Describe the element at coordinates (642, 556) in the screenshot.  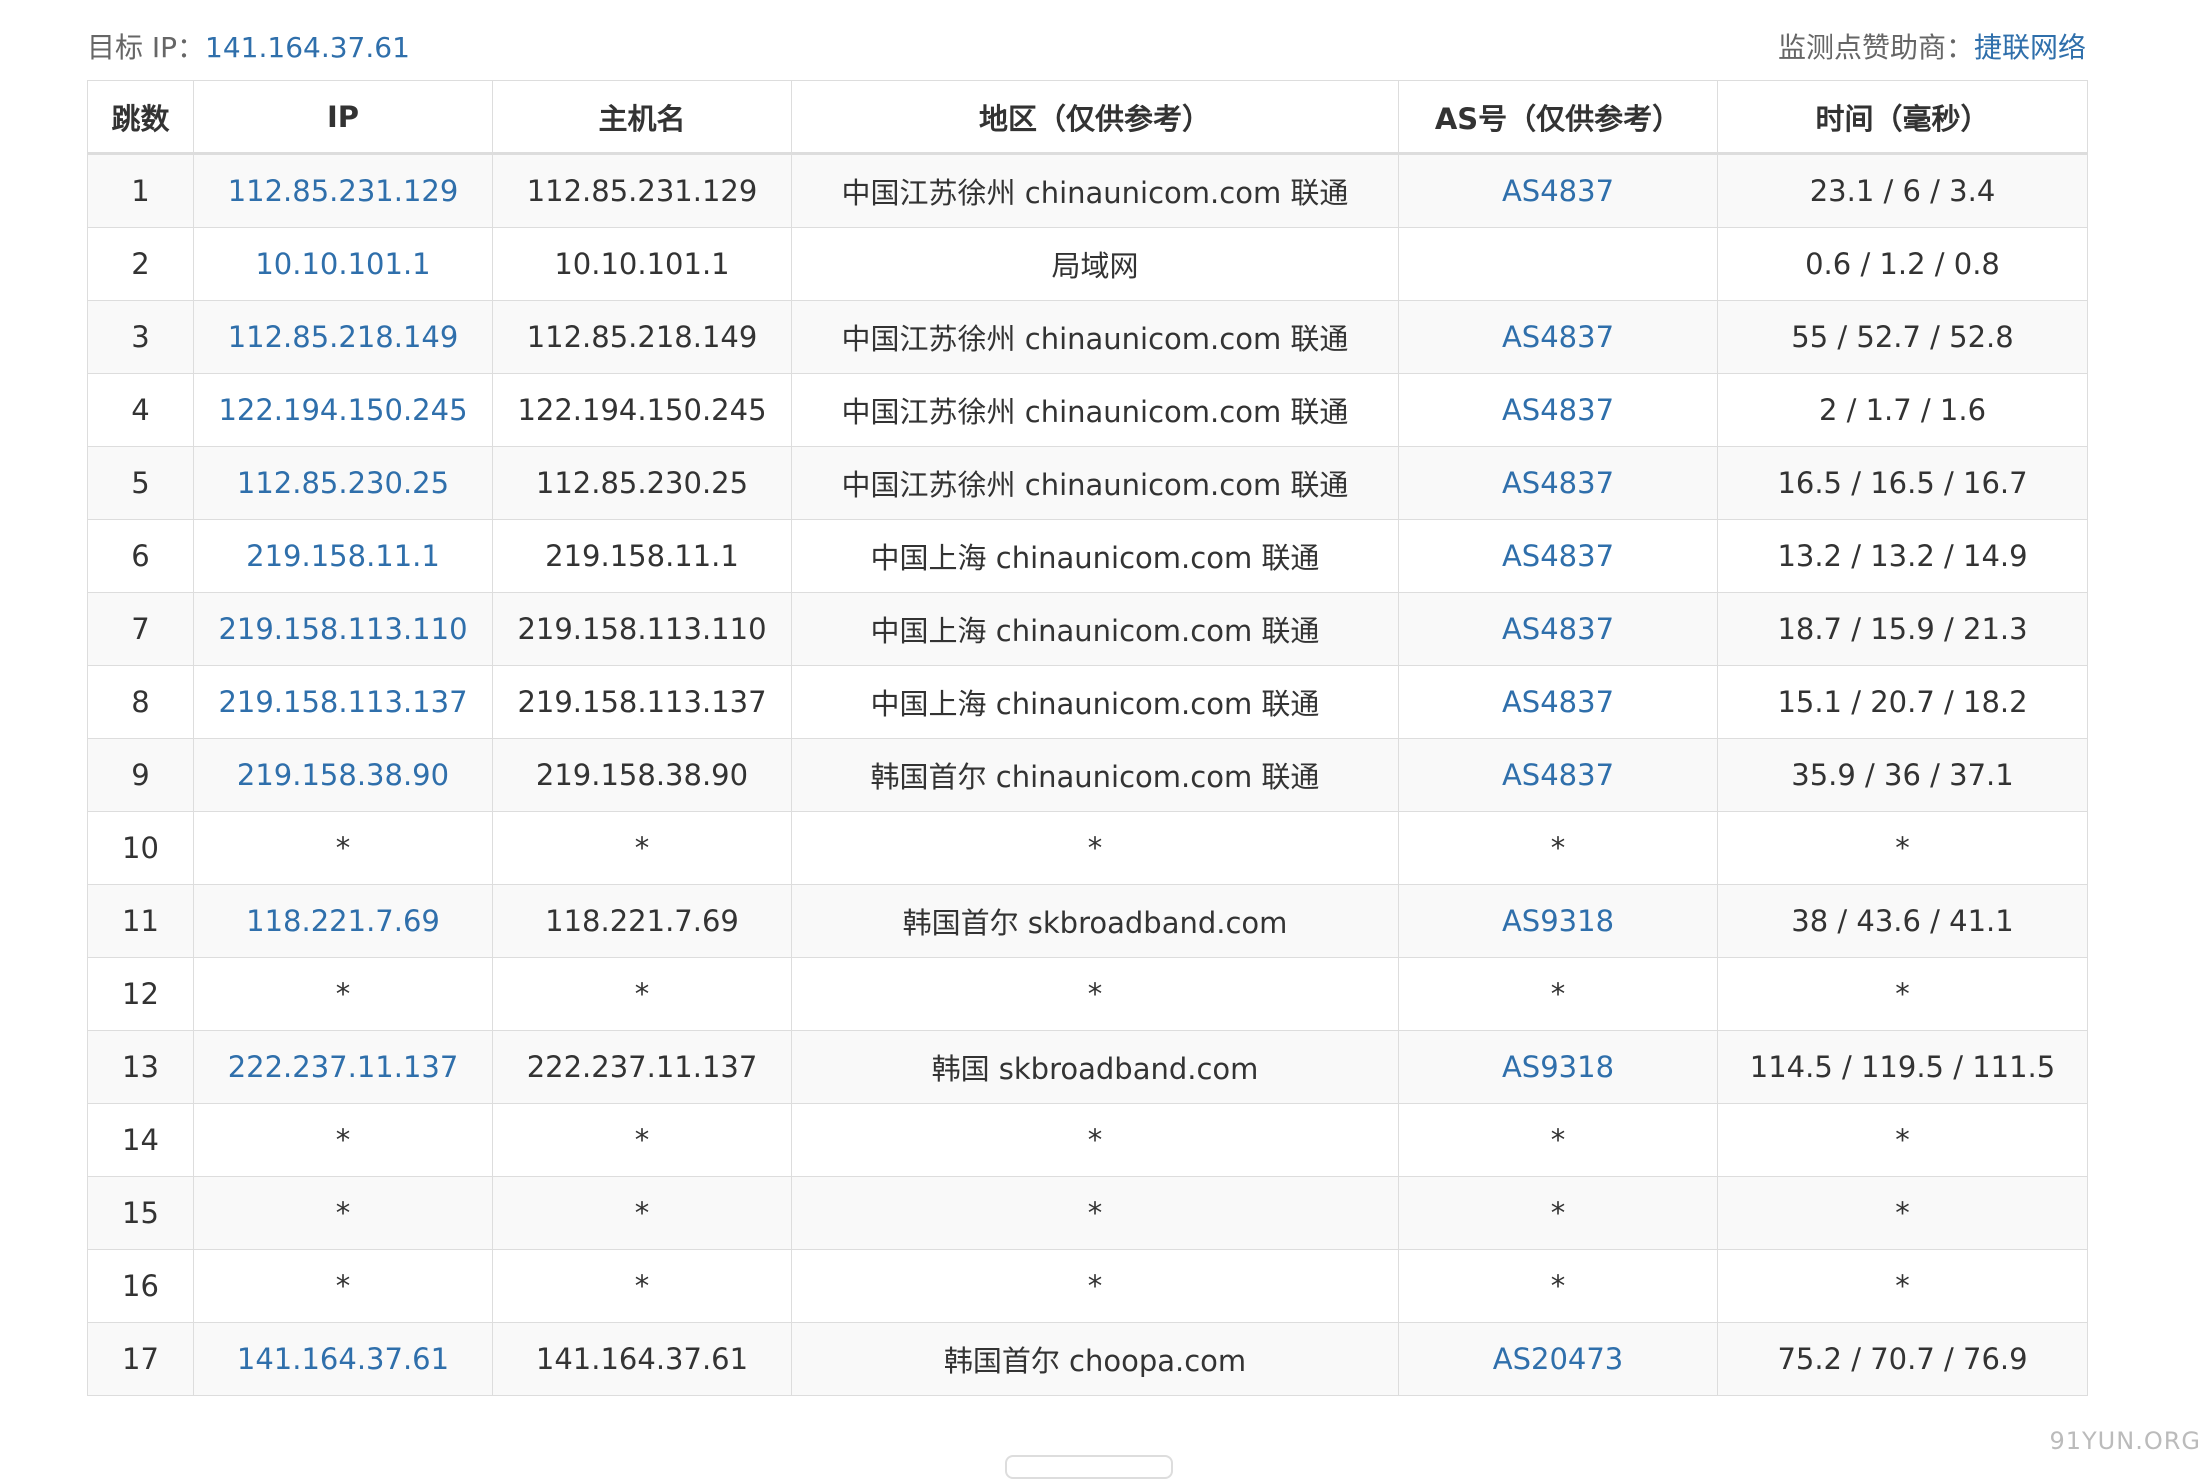
I see `hostname-cell: 219.158.11.1` at that location.